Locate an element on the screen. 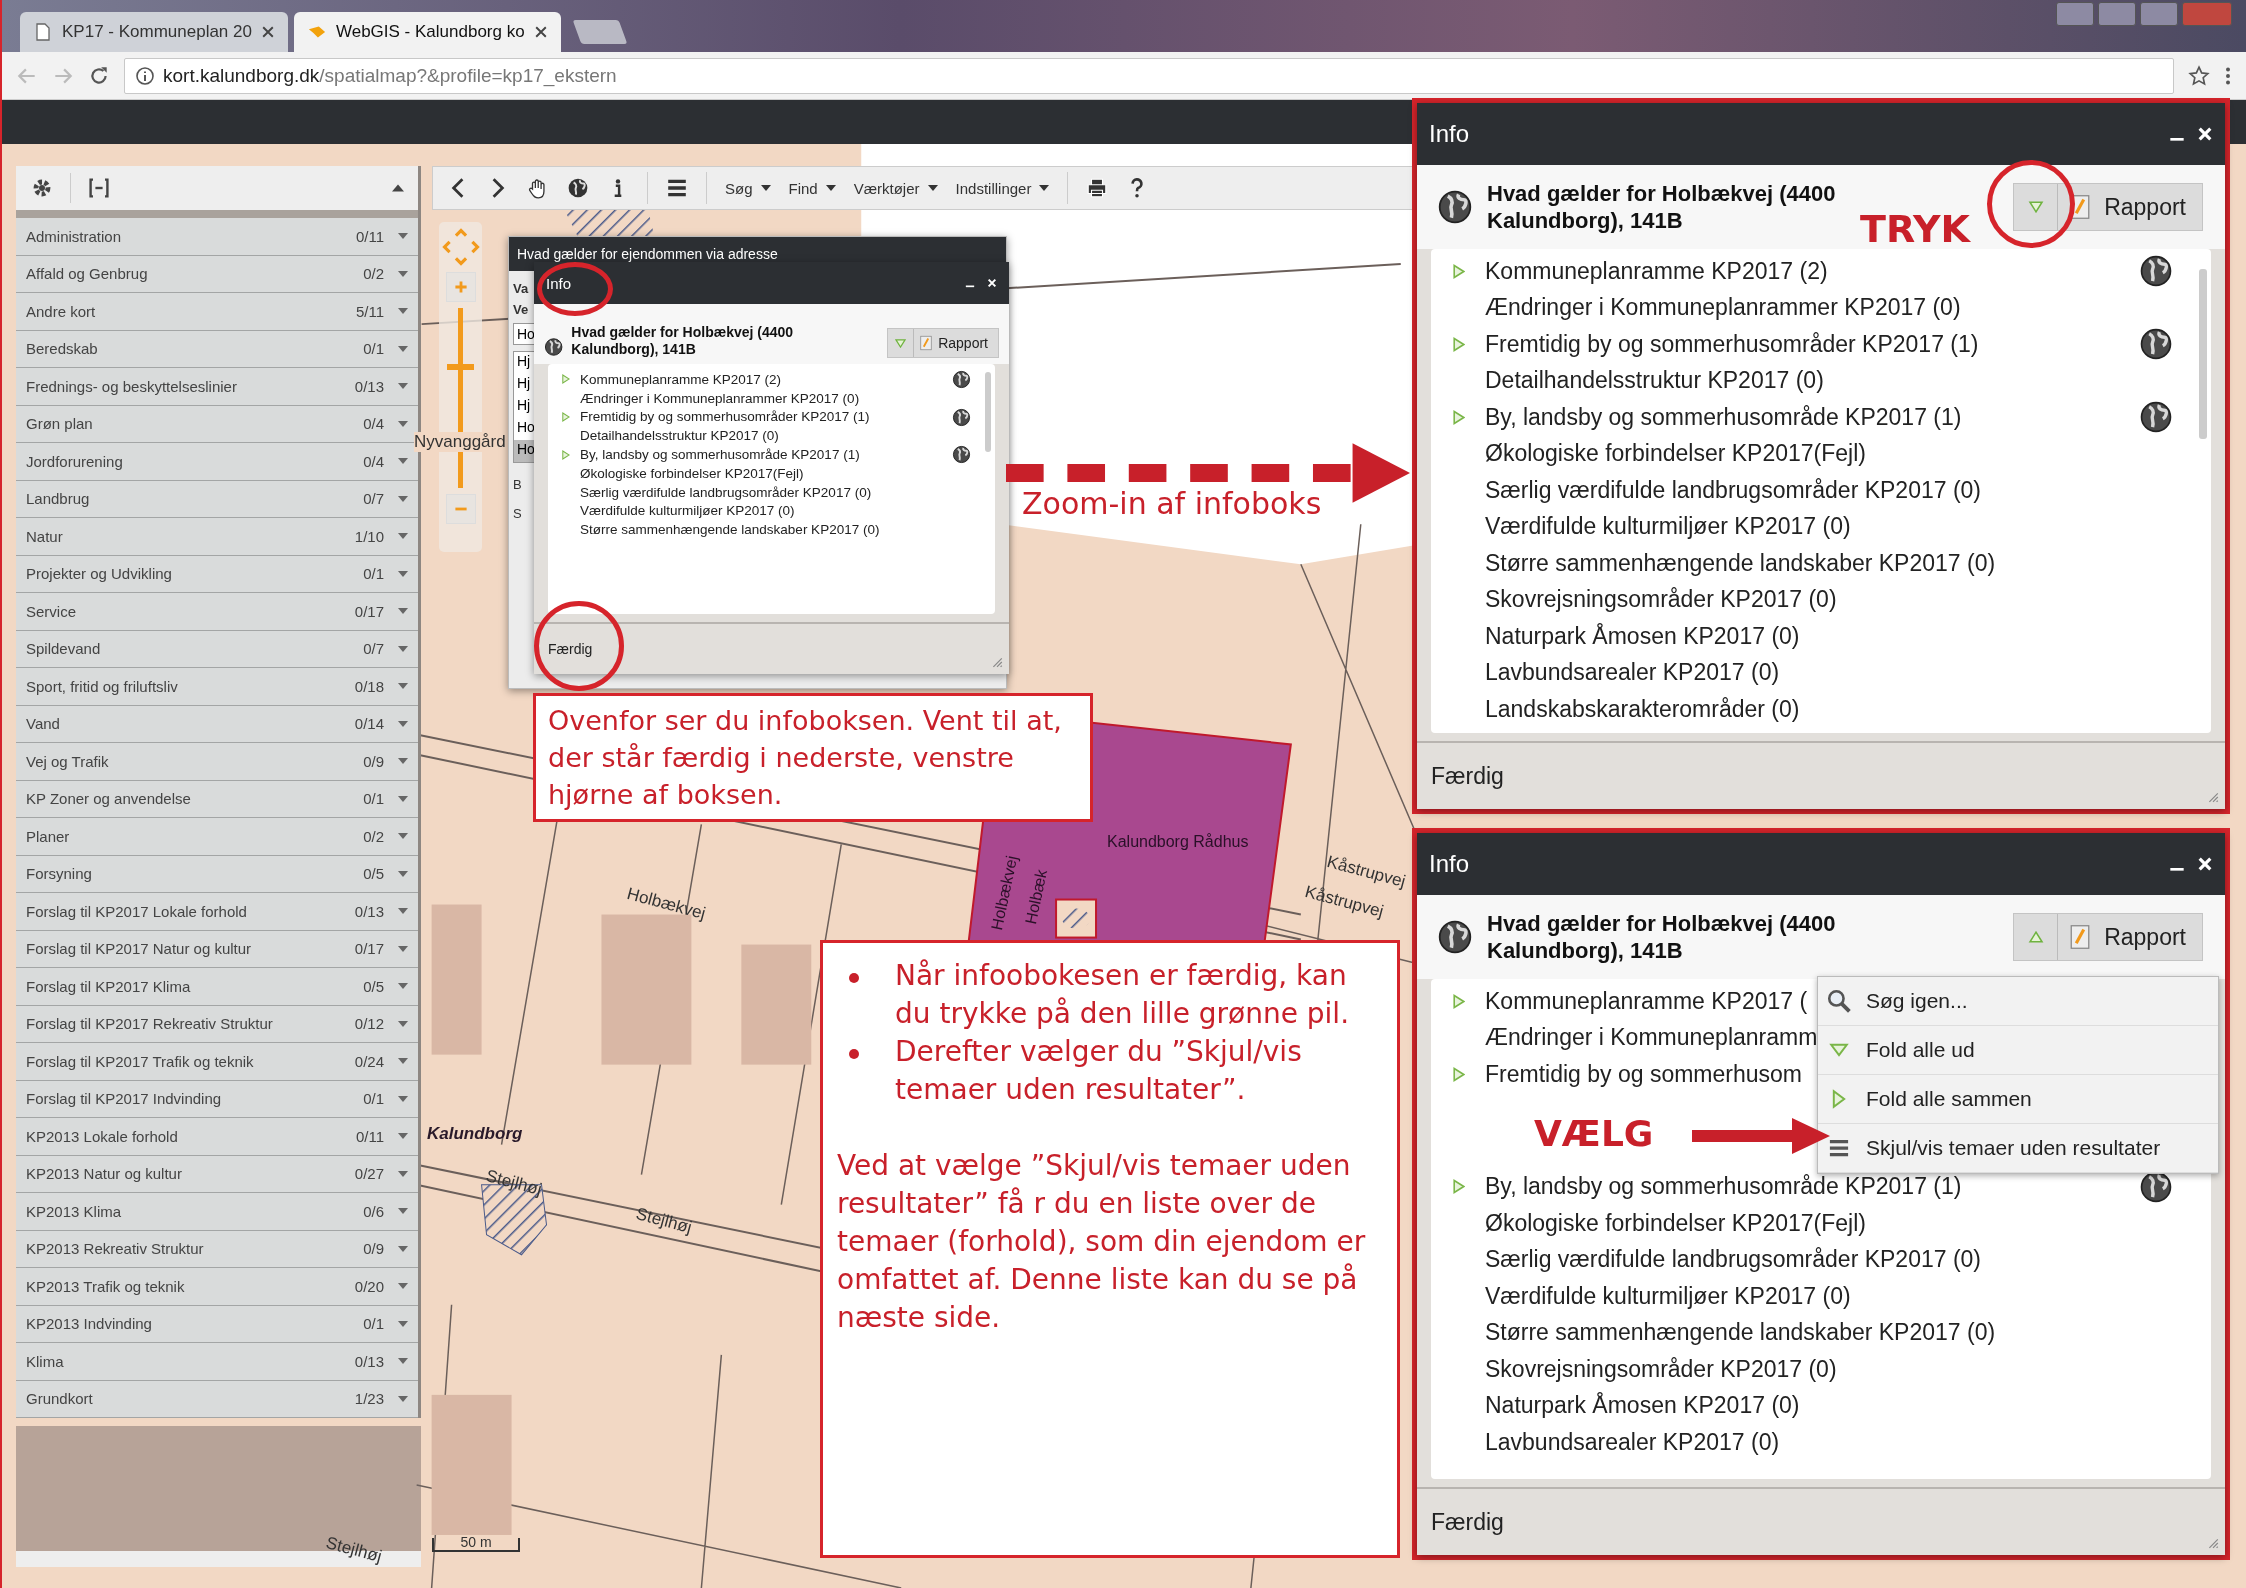 This screenshot has width=2246, height=1588. layer-group-name: Administration is located at coordinates (74, 236).